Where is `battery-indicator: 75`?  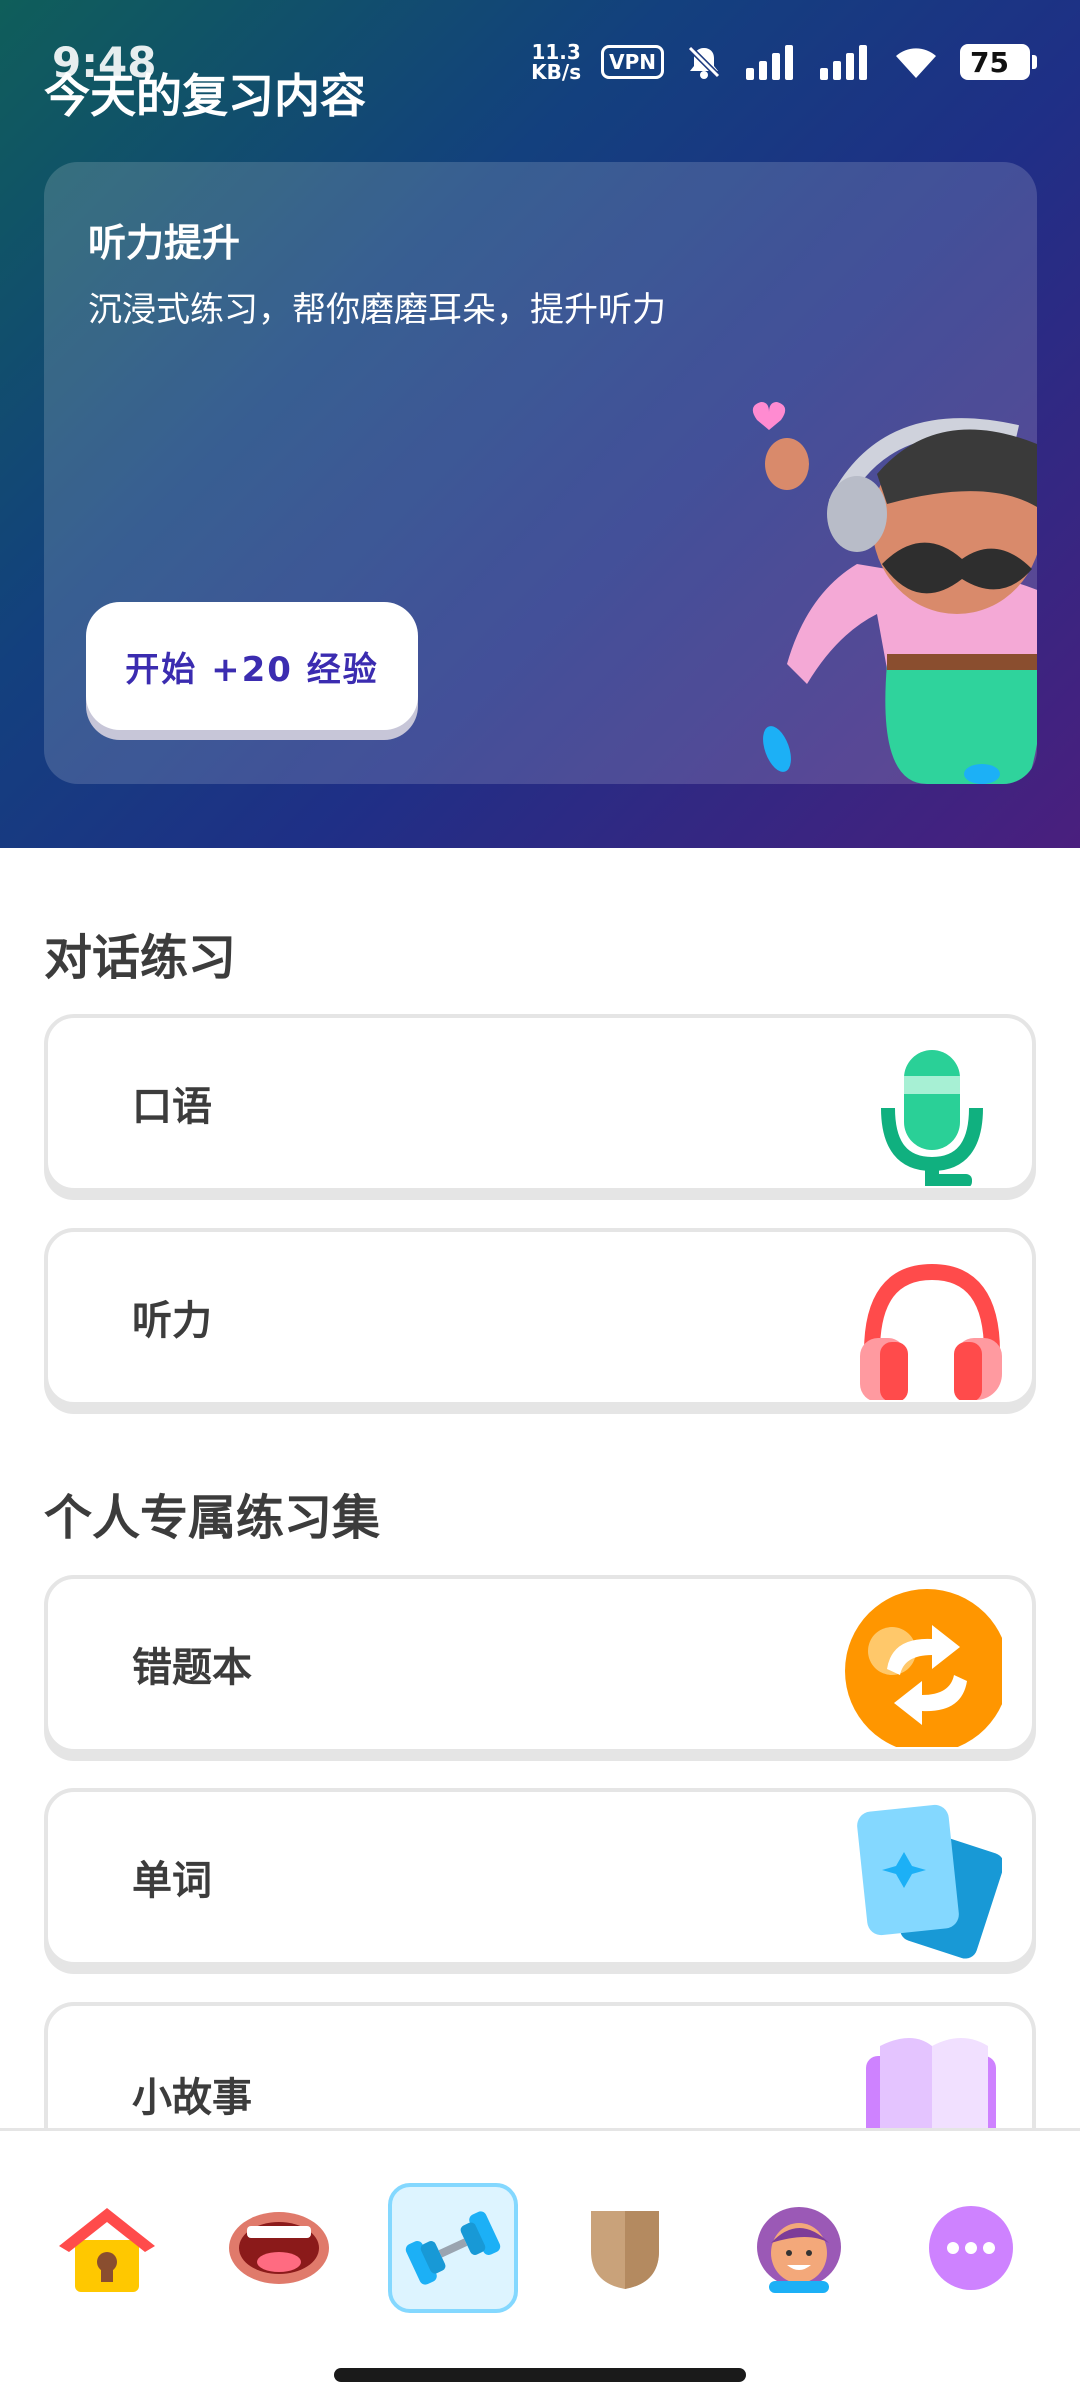 battery-indicator: 75 is located at coordinates (998, 62).